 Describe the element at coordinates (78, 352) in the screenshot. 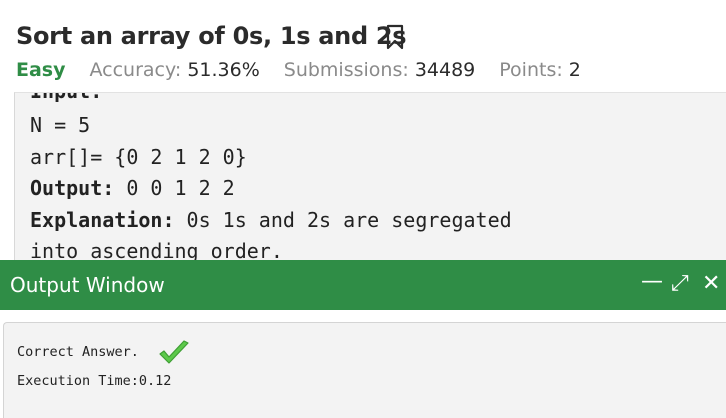

I see `result-text: Correct Answer.` at that location.